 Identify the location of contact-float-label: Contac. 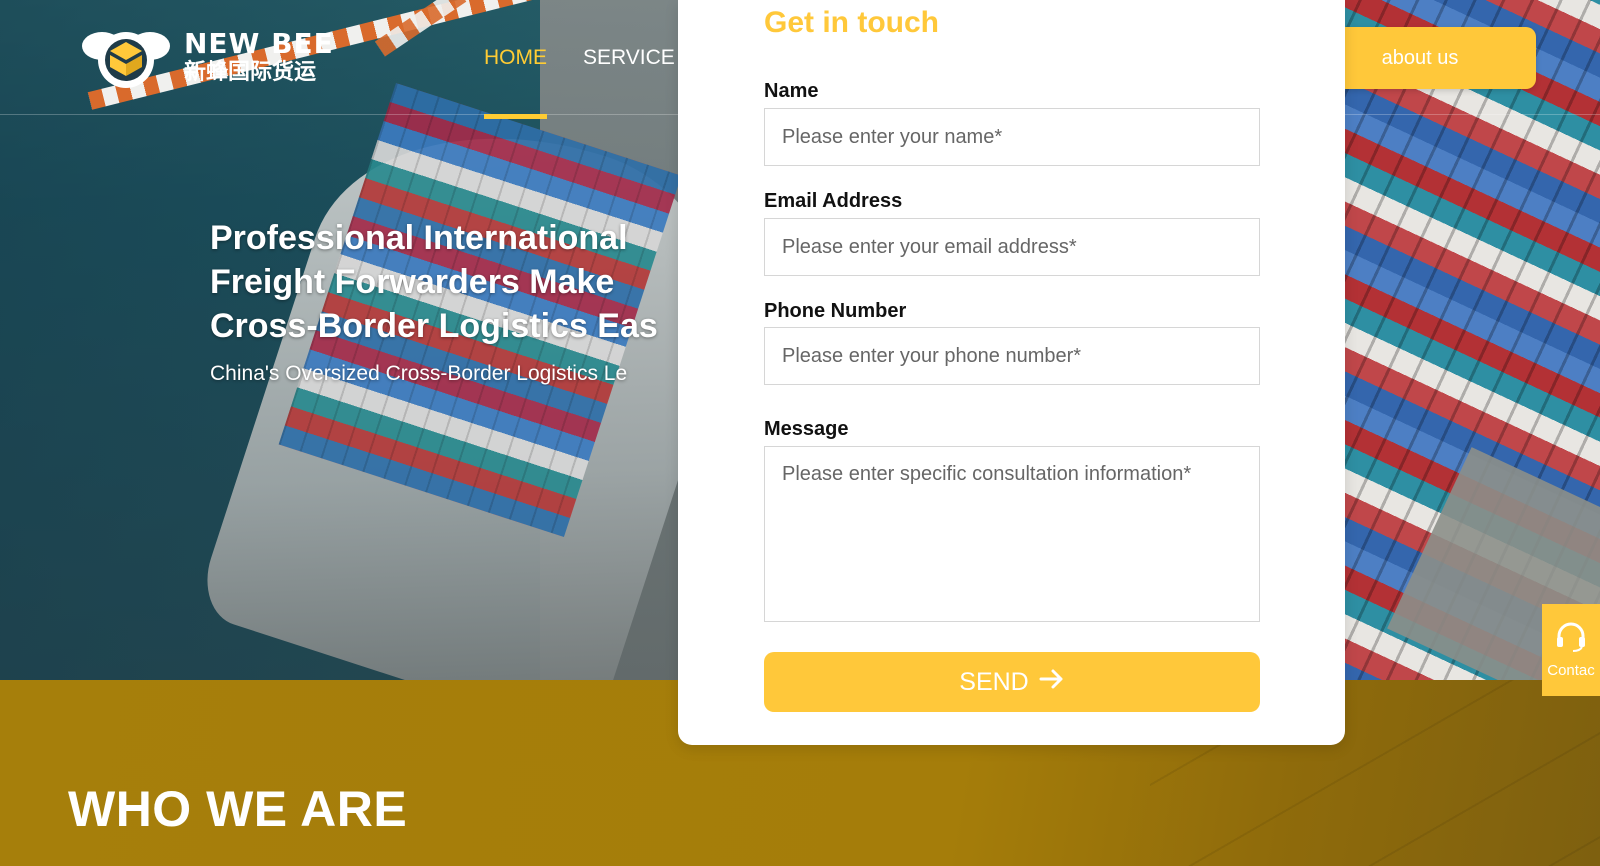
(1571, 670).